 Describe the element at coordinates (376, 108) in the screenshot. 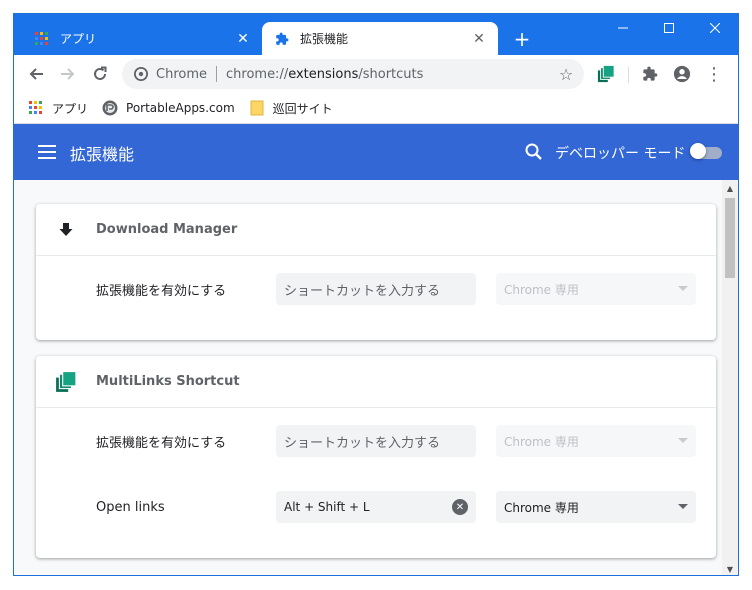

I see `bookmarks-bar: アプリ PortableApps.com 巡回サイト` at that location.